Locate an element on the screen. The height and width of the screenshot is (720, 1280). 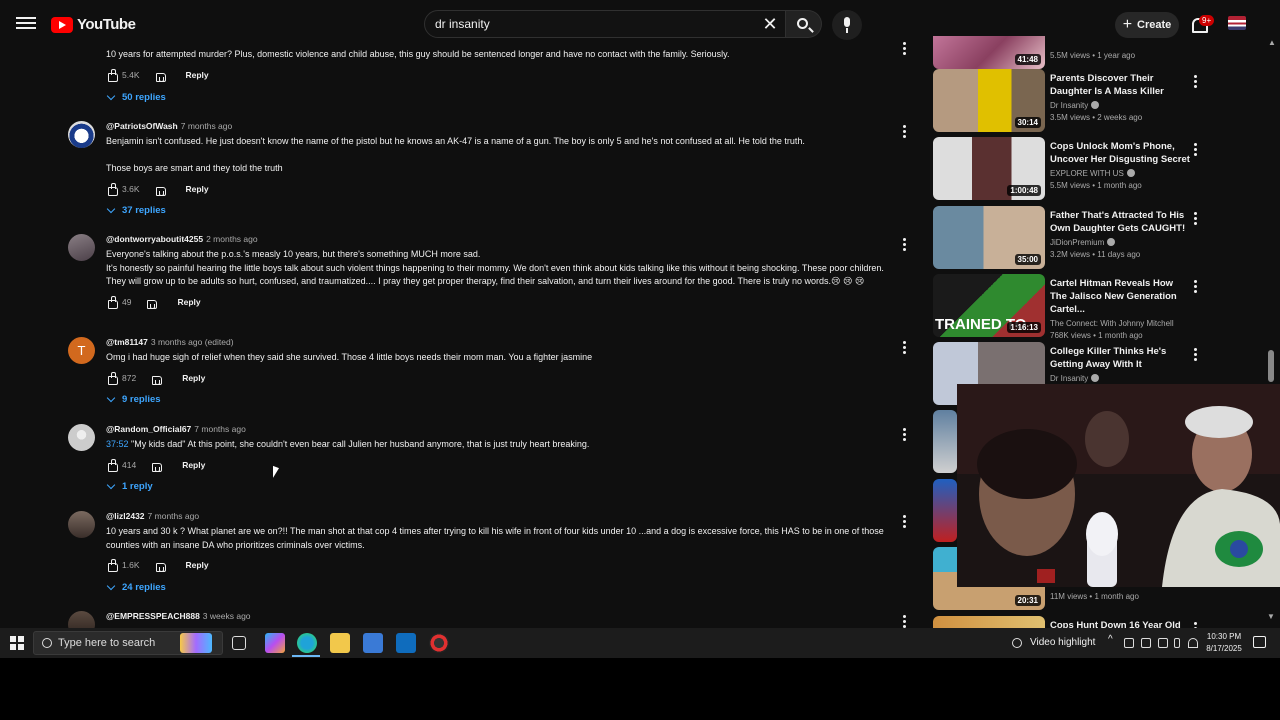
search-button is located at coordinates (804, 24).